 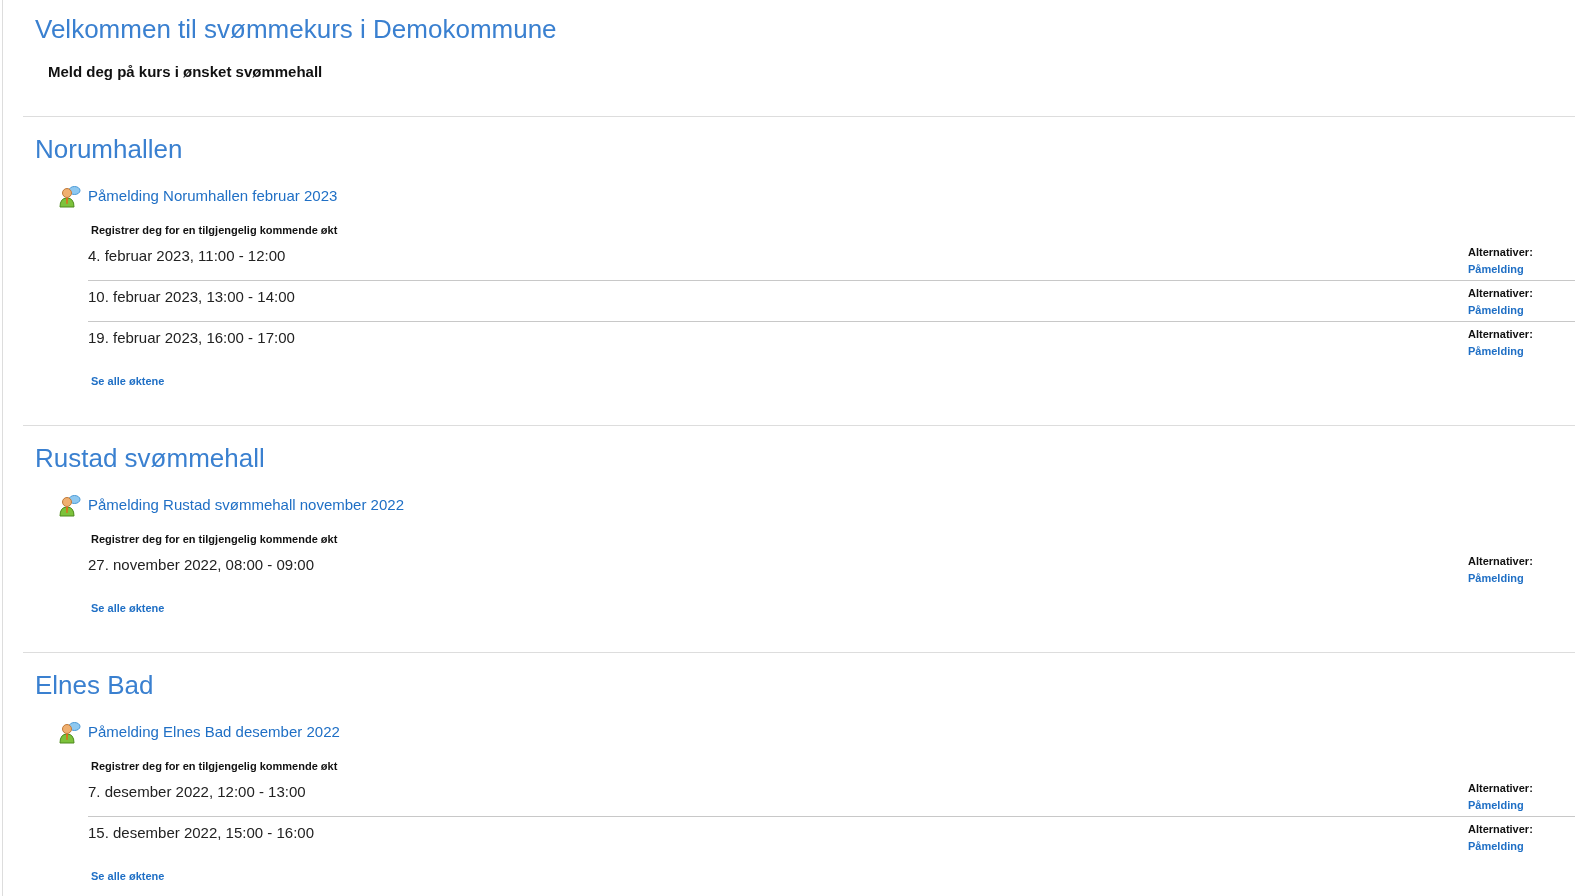 I want to click on section-heading: Norumhallen, so click(x=109, y=149).